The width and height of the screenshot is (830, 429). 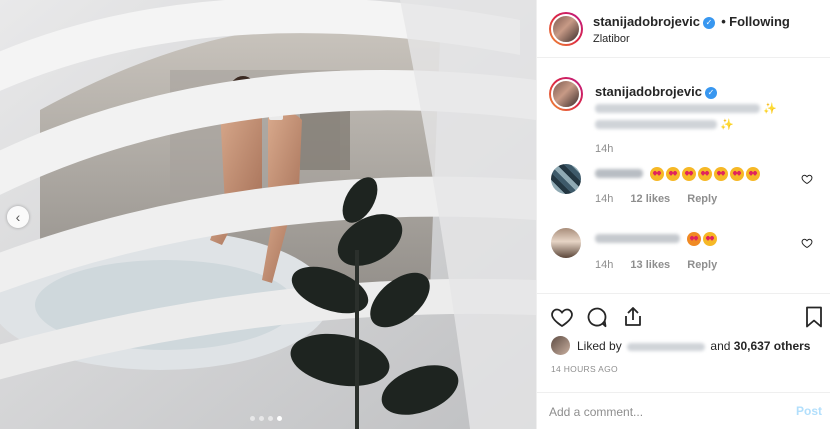 I want to click on liked-by-line: Liked by and 30,637 others, so click(x=693, y=346).